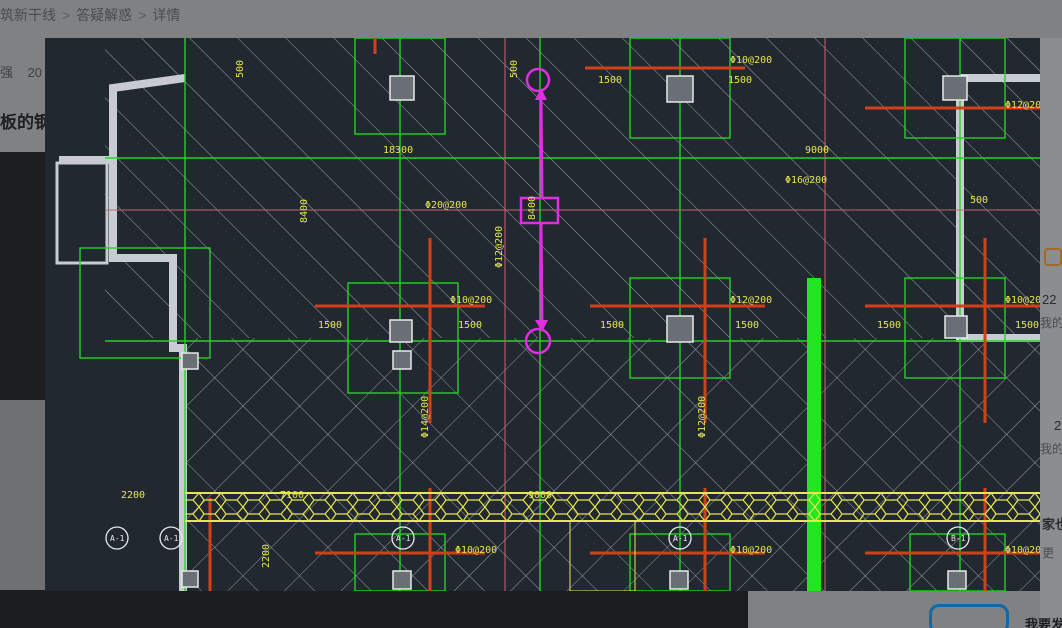 This screenshot has height=628, width=1062. Describe the element at coordinates (532, 208) in the screenshot. I see `measure-value: 8400` at that location.